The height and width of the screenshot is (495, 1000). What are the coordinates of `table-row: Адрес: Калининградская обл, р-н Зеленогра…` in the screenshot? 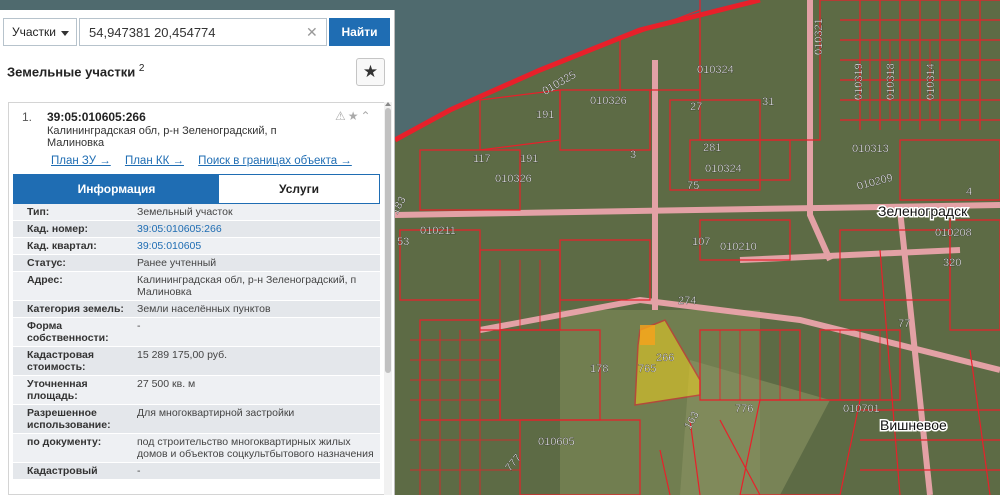 It's located at (196, 286).